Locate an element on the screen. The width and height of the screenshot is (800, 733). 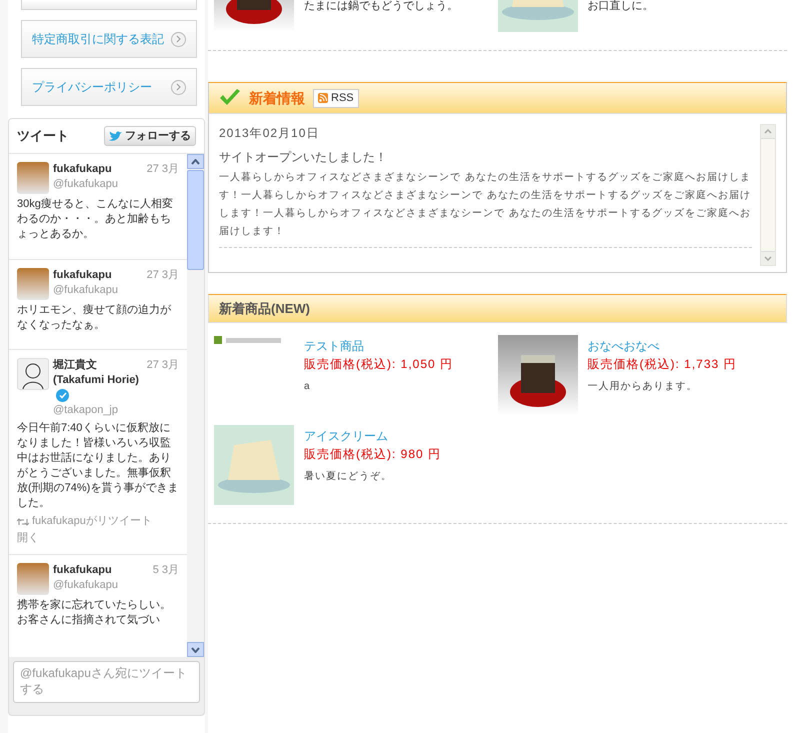
retweet-icon is located at coordinates (23, 522).